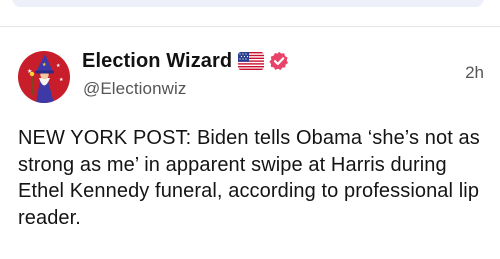 The height and width of the screenshot is (259, 500). I want to click on previous-card, so click(248, 3).